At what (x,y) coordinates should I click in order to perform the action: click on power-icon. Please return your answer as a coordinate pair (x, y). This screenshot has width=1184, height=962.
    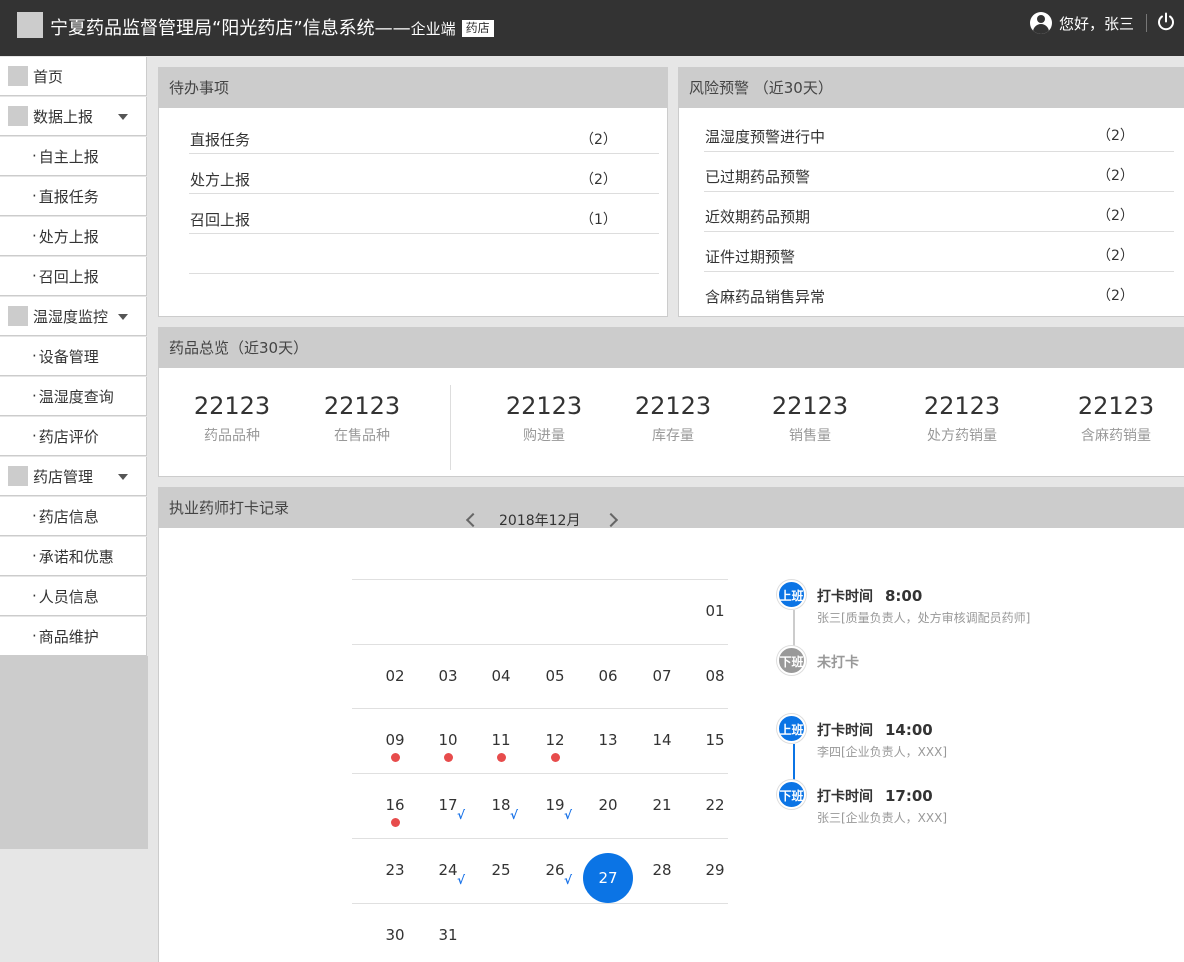
    Looking at the image, I should click on (1166, 22).